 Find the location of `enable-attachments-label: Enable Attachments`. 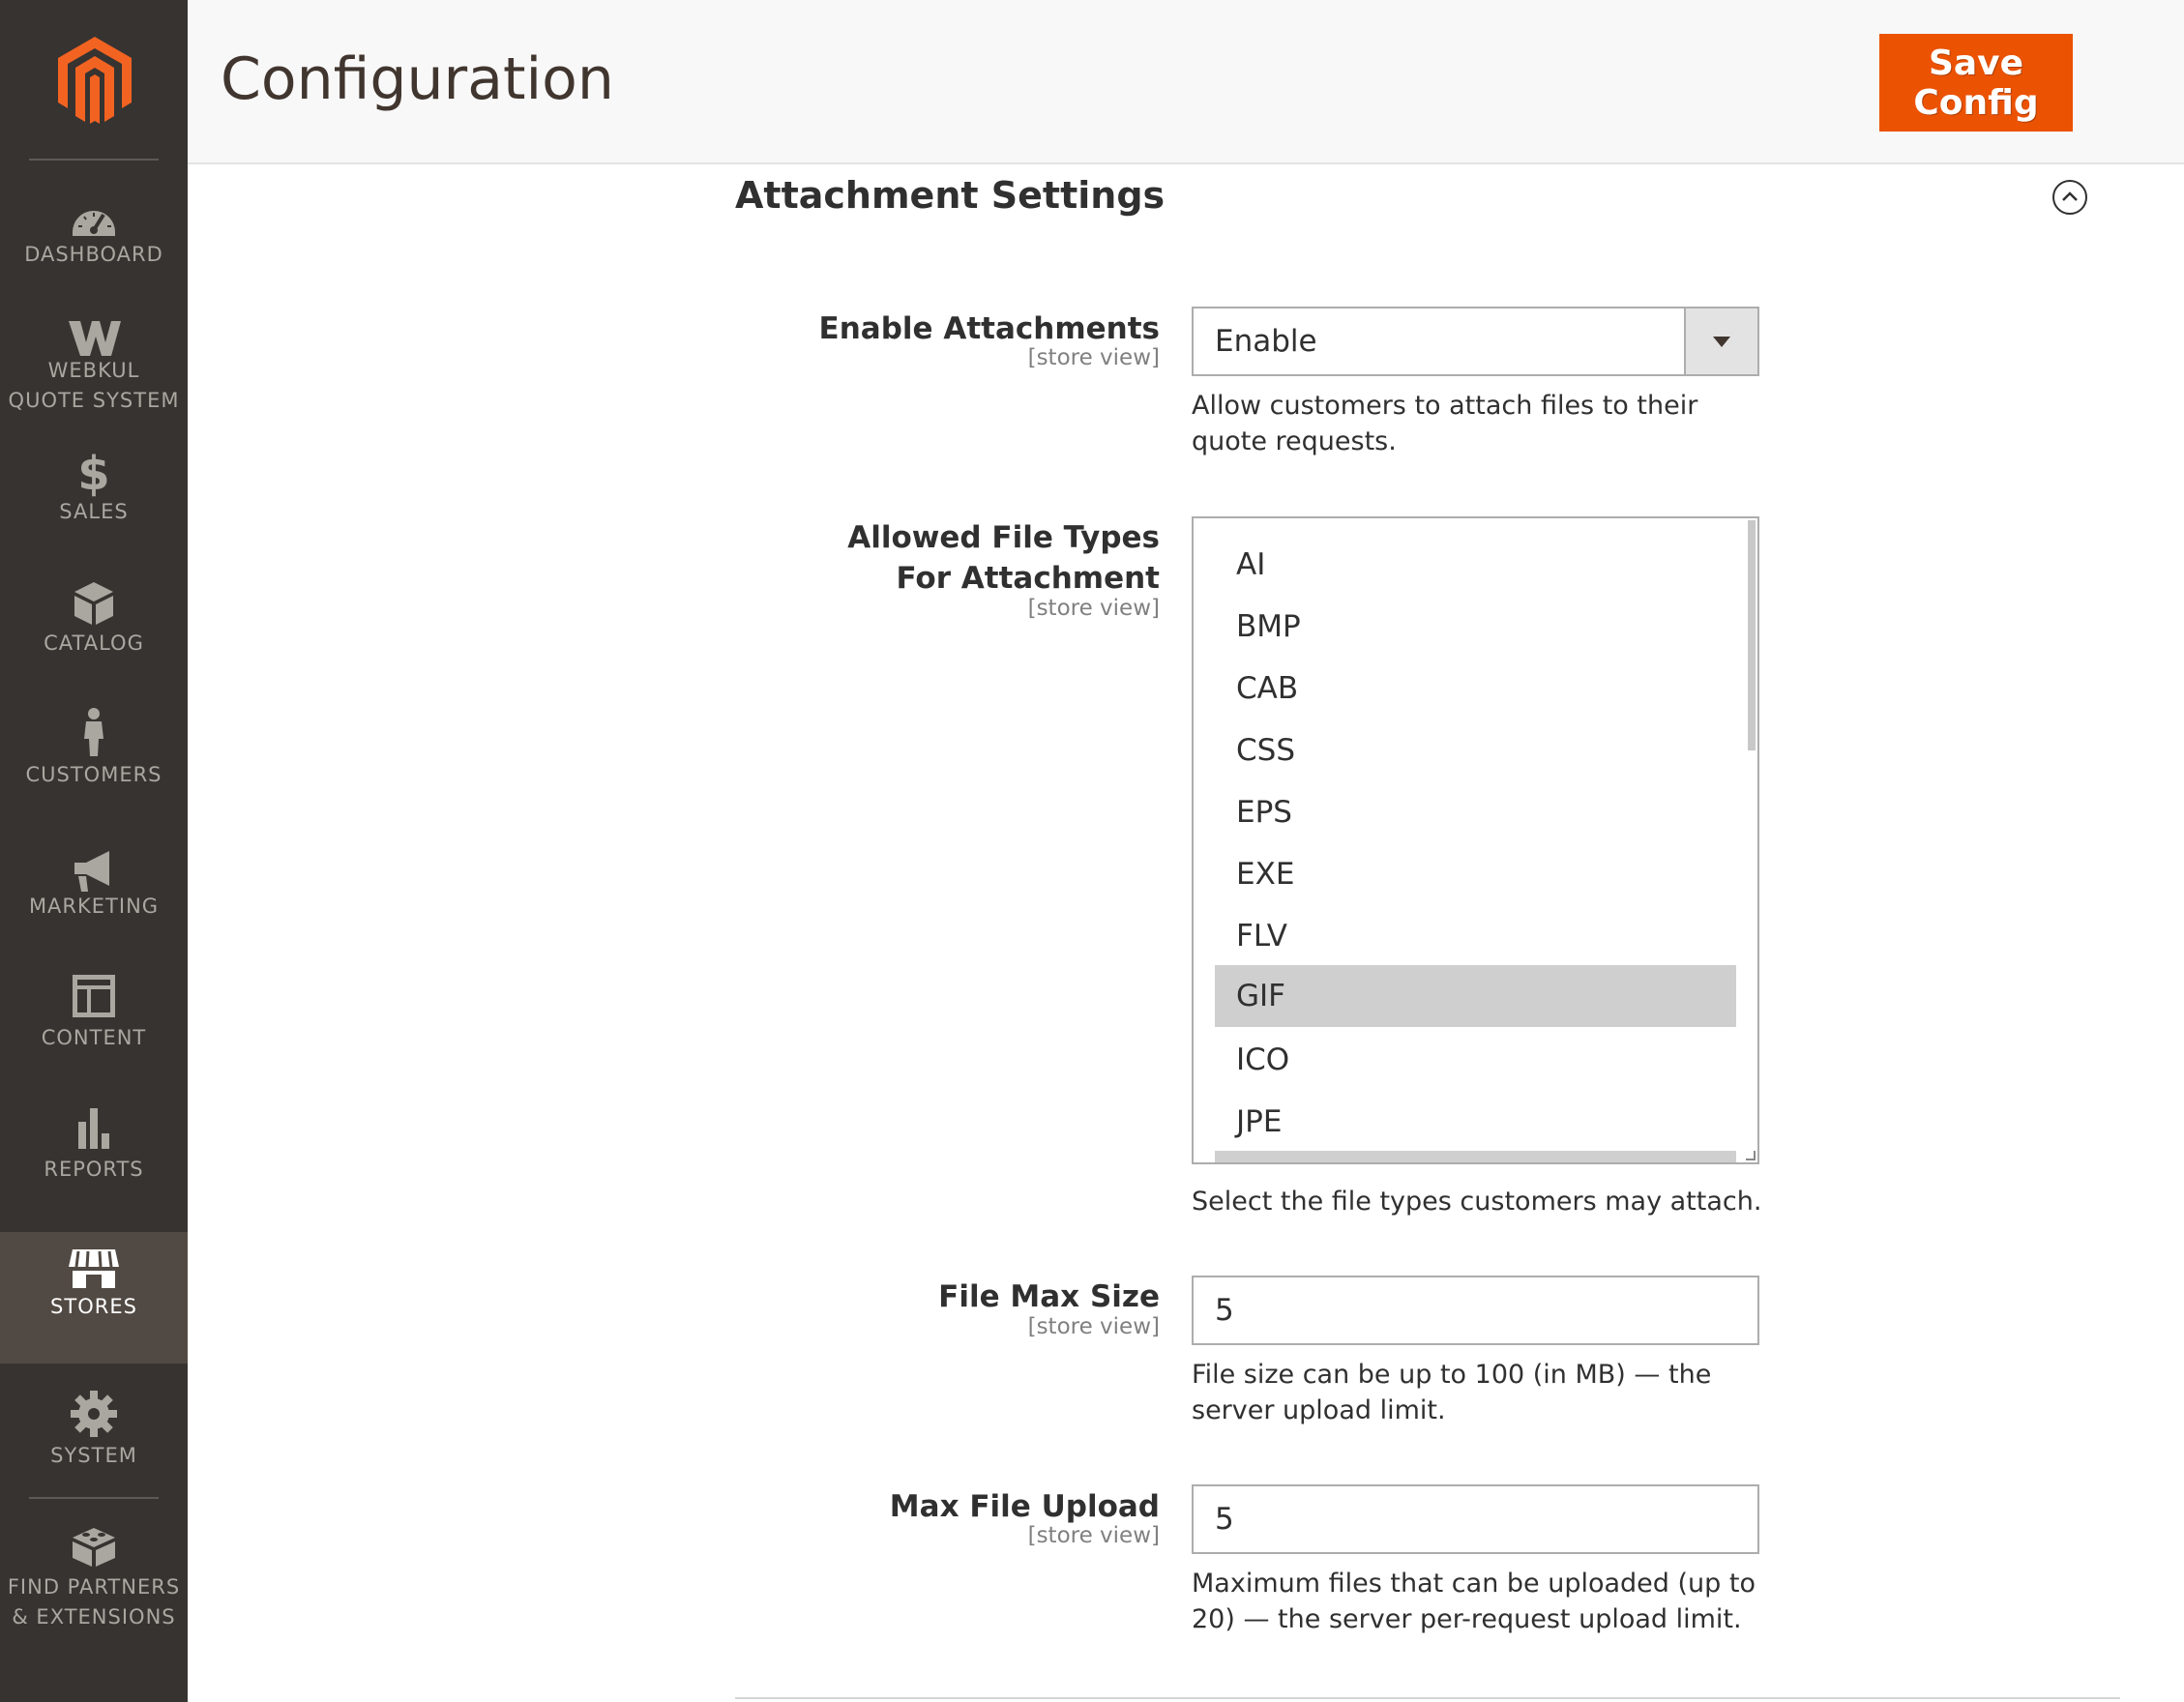

enable-attachments-label: Enable Attachments is located at coordinates (989, 328).